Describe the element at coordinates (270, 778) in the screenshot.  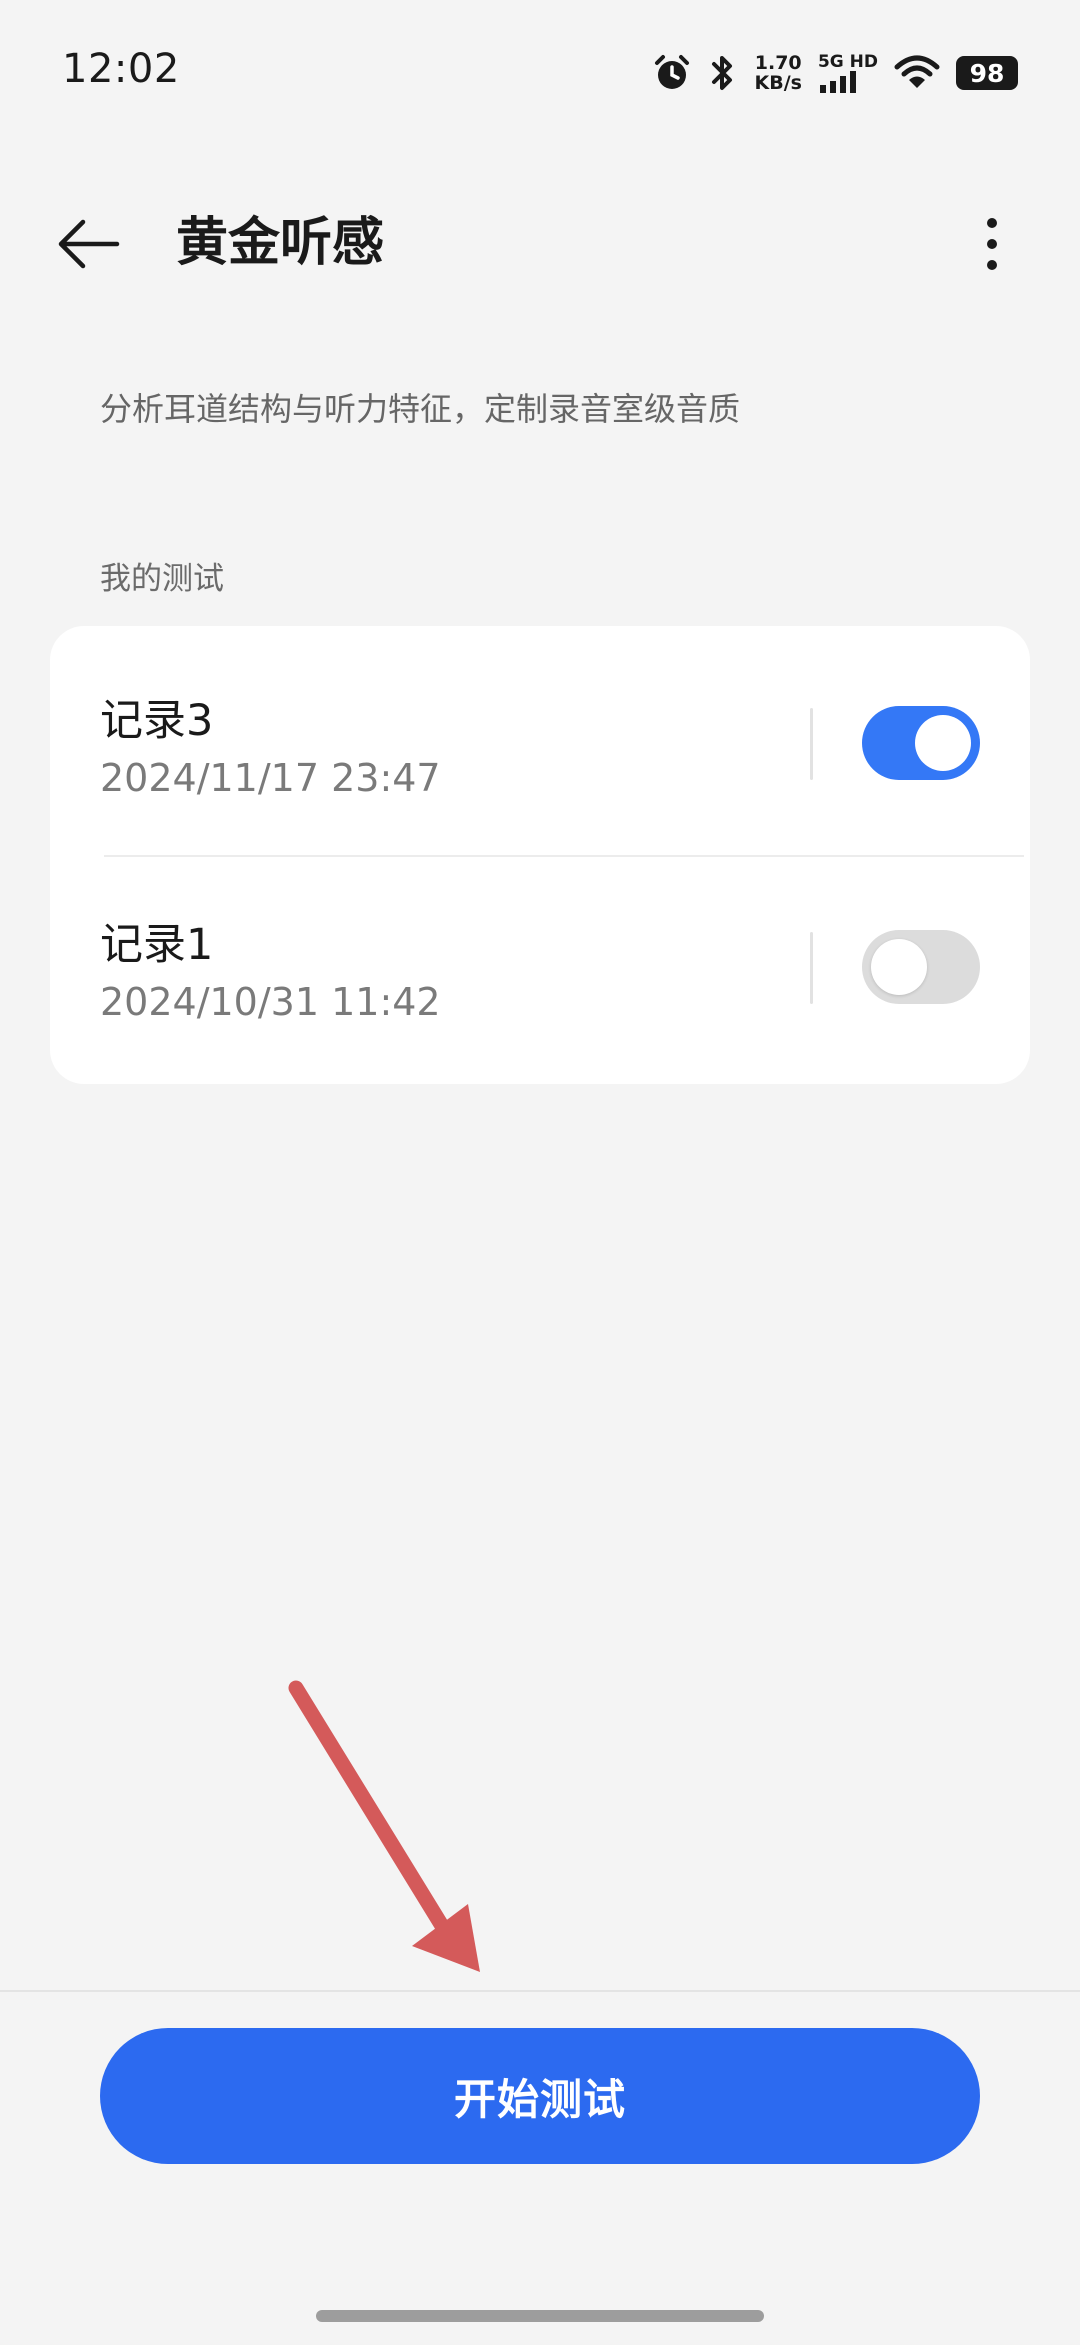
I see `record-date: 2024/11/17 23:47` at that location.